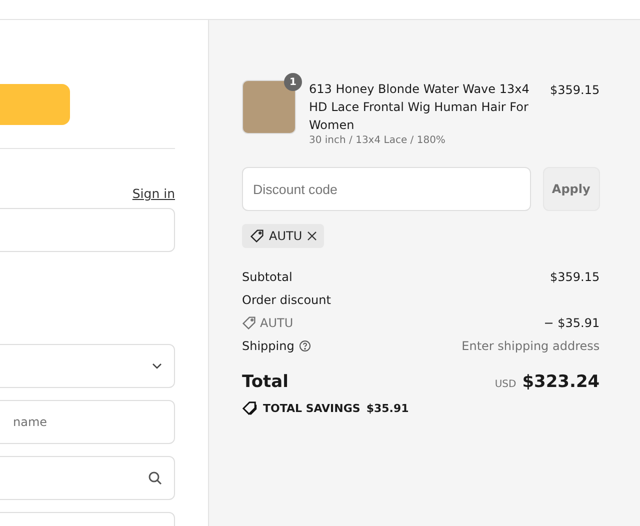  Describe the element at coordinates (249, 408) in the screenshot. I see `tags-icon` at that location.